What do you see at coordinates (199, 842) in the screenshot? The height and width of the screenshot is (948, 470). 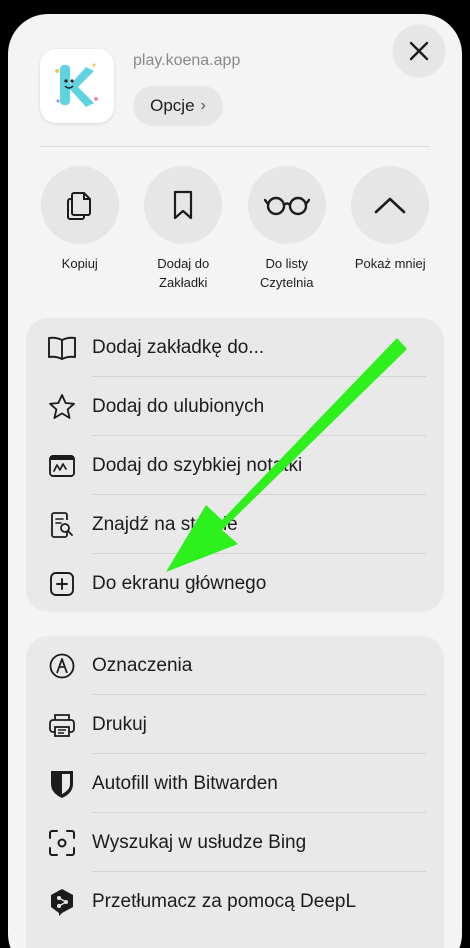 I see `menu-item-label: Wyszukaj w usłudze Bing` at bounding box center [199, 842].